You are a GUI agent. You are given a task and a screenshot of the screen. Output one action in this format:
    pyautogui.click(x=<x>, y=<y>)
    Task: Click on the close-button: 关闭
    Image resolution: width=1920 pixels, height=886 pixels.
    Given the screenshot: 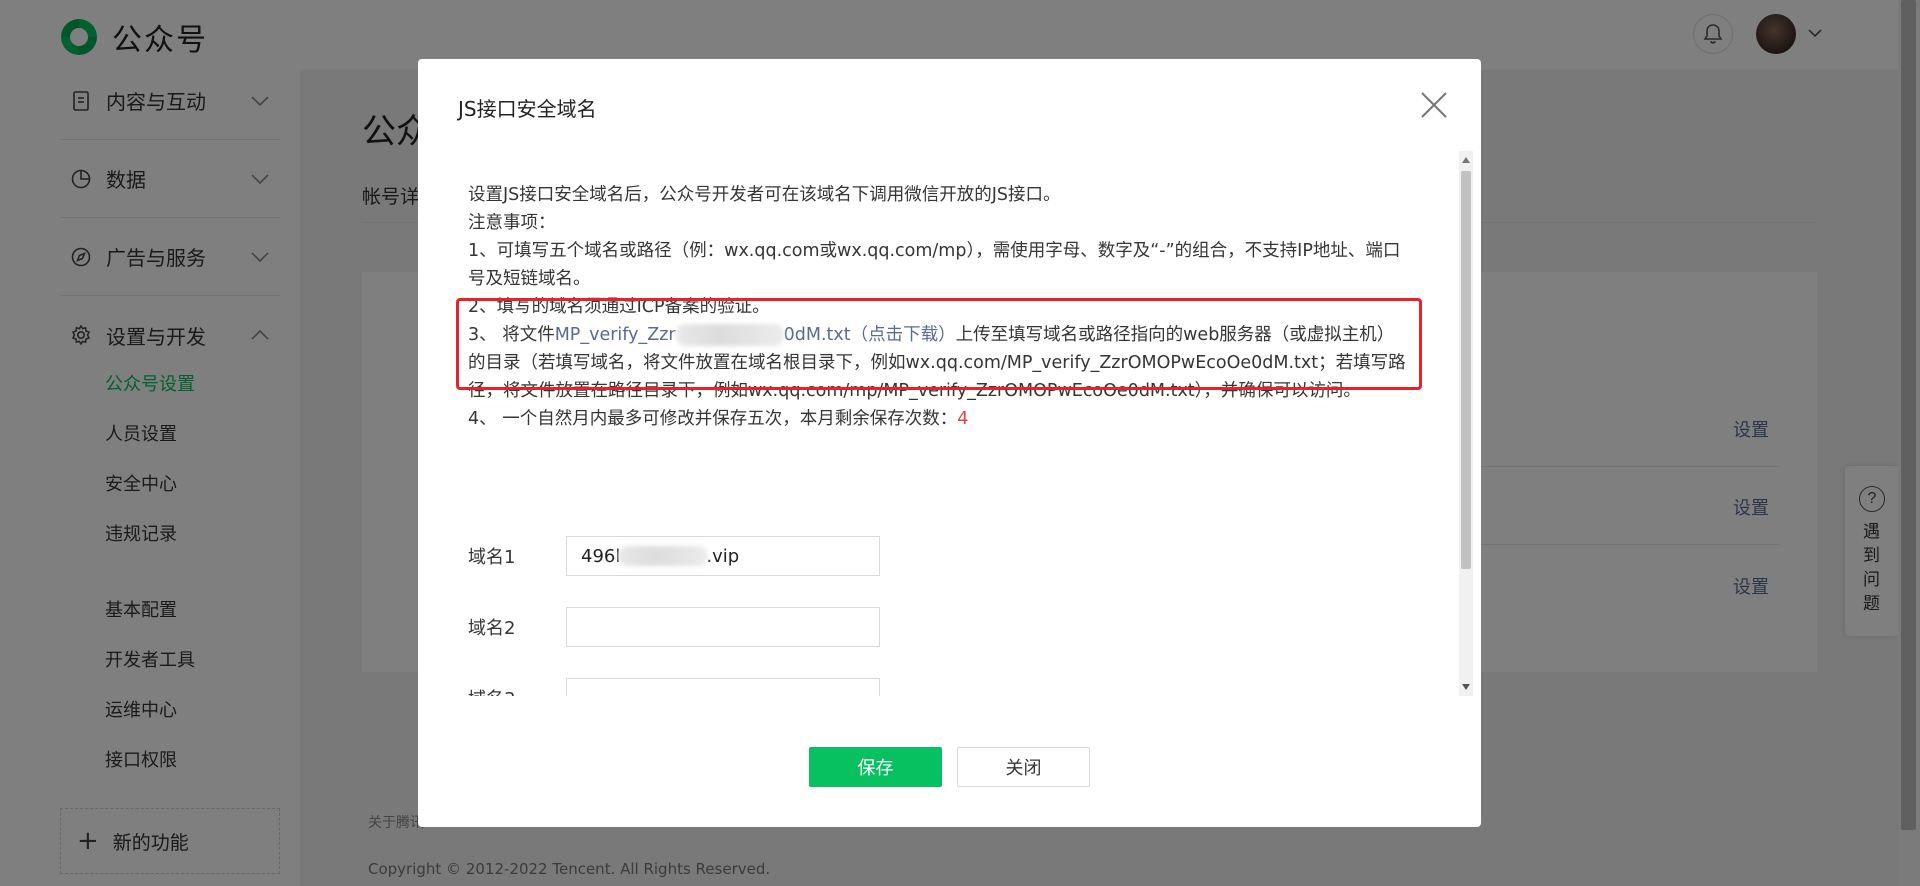 What is the action you would take?
    pyautogui.click(x=1023, y=767)
    